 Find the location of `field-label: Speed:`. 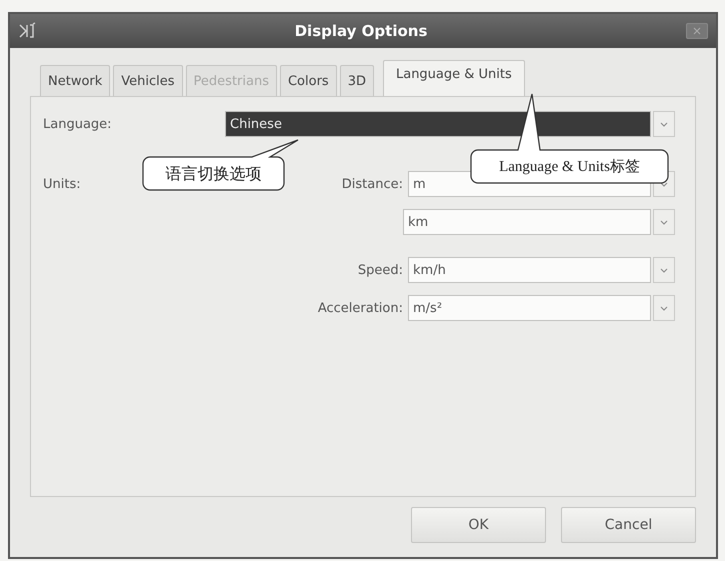

field-label: Speed: is located at coordinates (380, 270).